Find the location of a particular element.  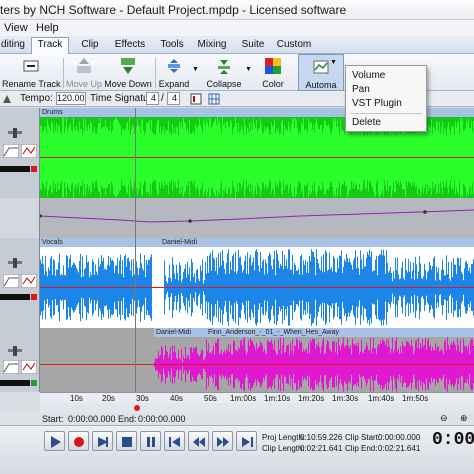

tick-label: 1m:50s is located at coordinates (415, 398).